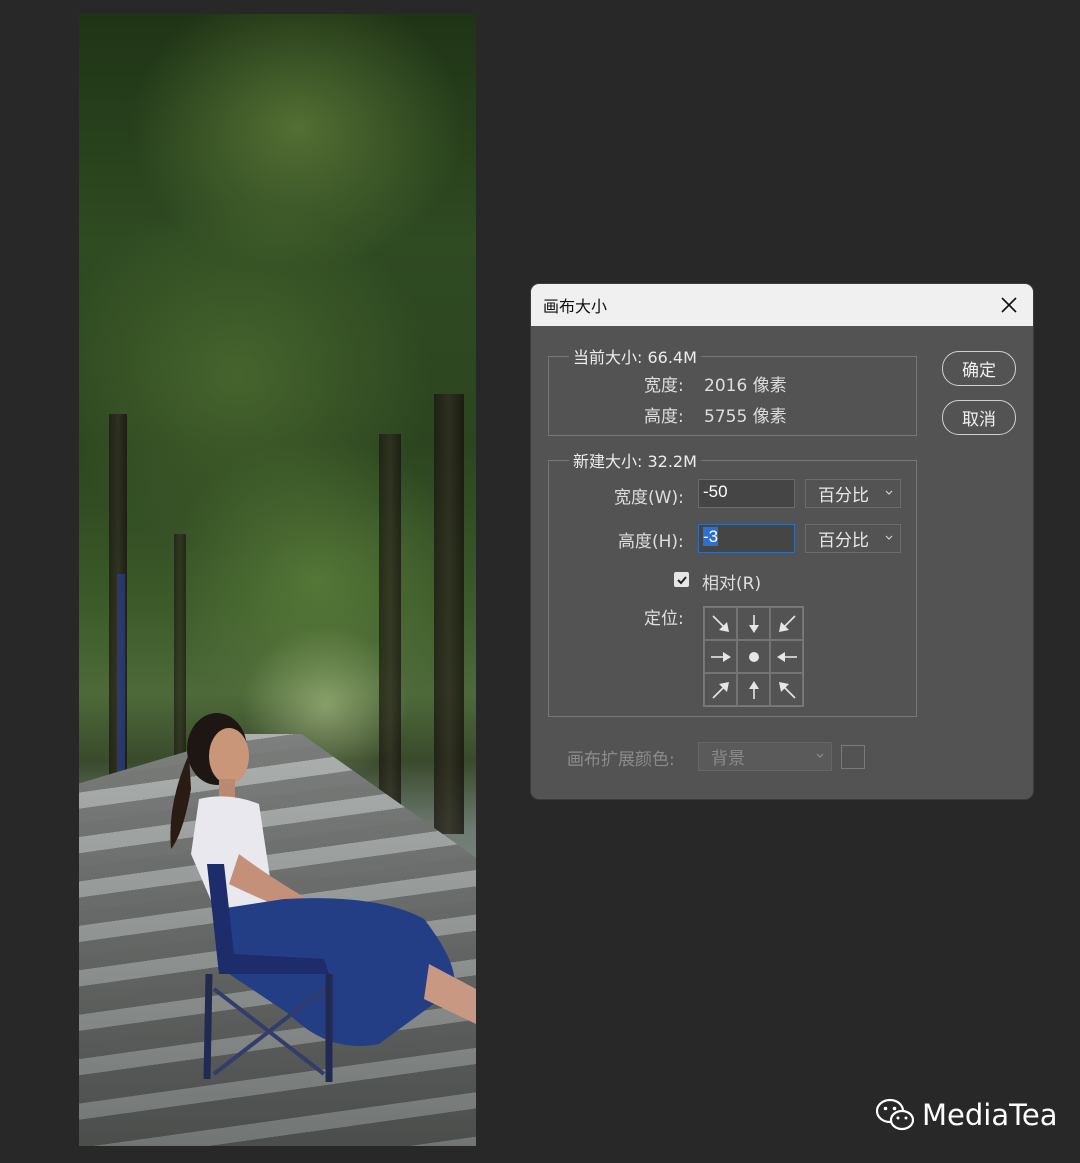  I want to click on new-height-label: 高度(H):, so click(651, 542).